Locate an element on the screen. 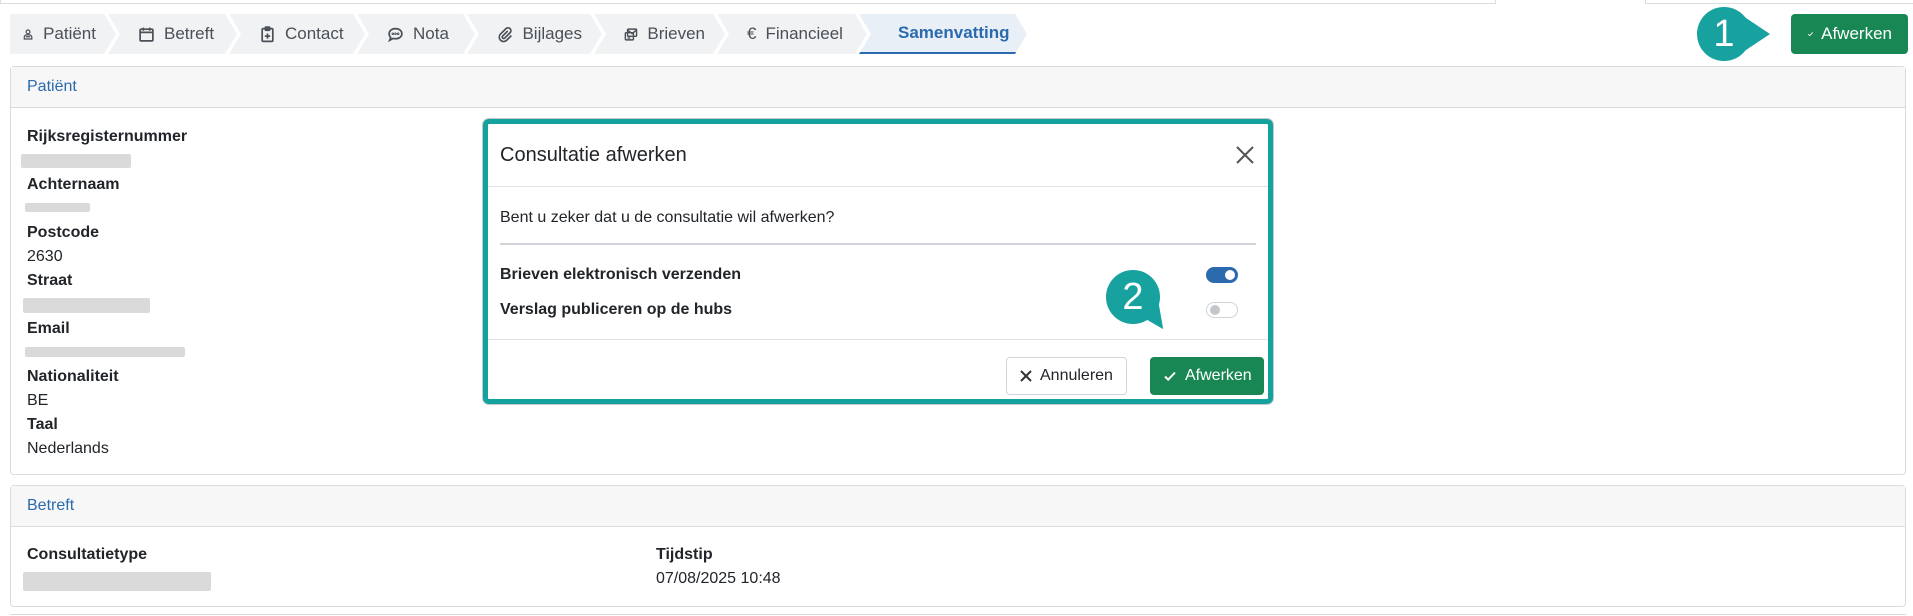  straat-label: Straat is located at coordinates (50, 280).